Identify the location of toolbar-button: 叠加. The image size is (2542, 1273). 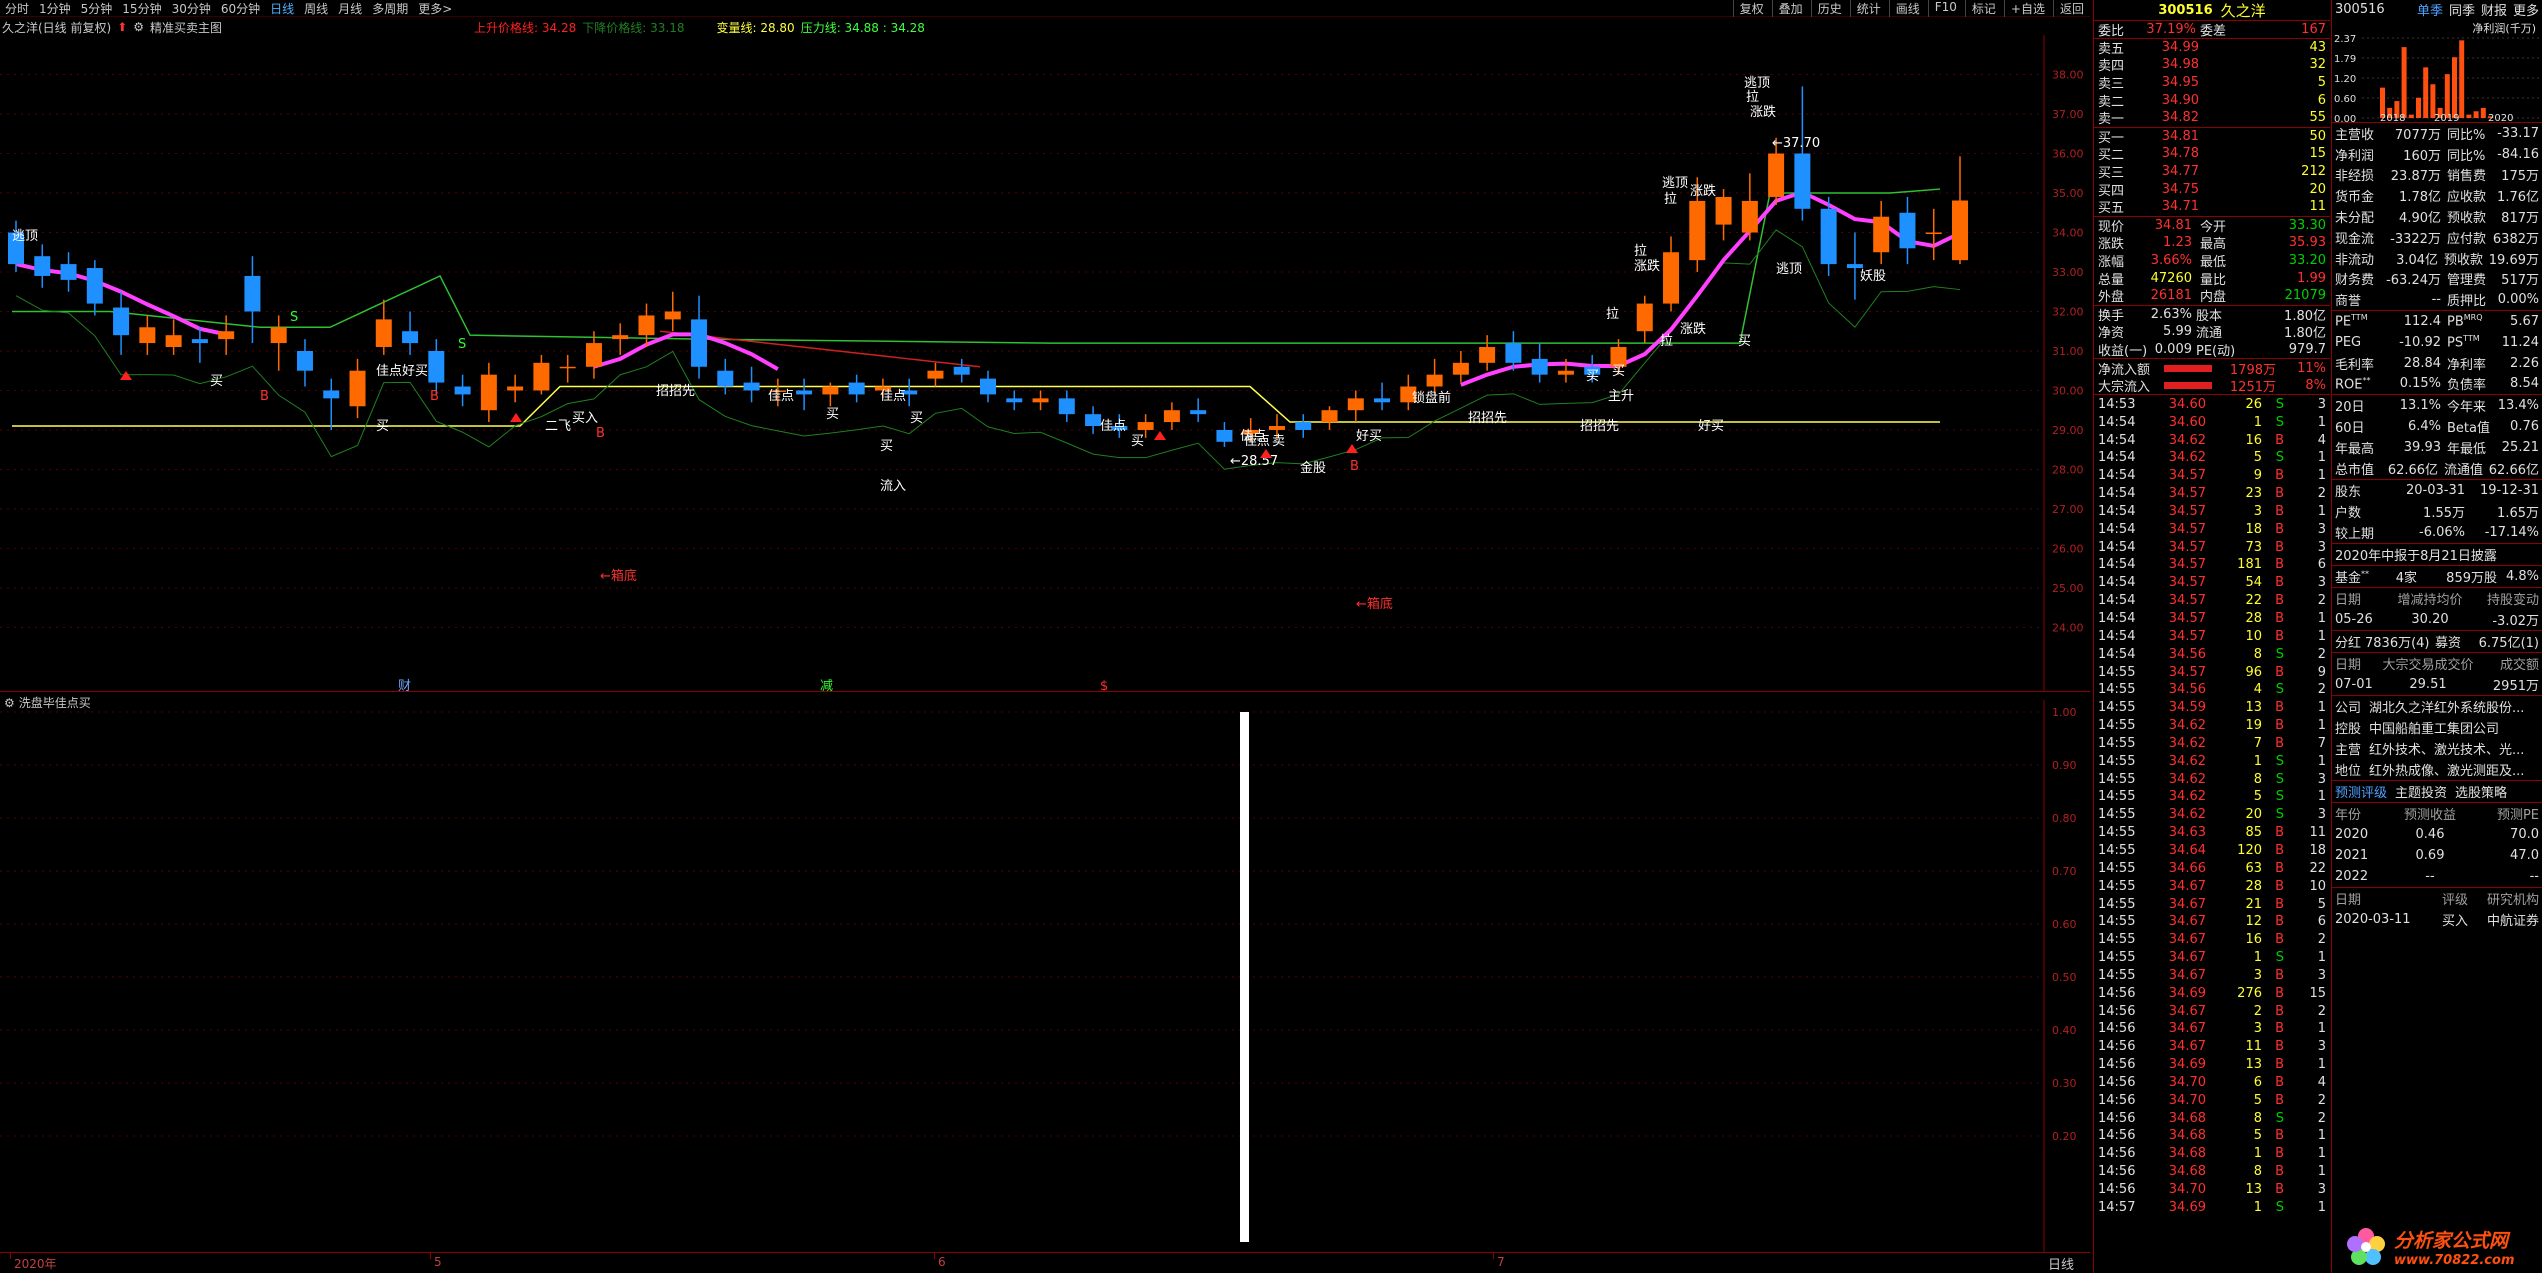
(1790, 8).